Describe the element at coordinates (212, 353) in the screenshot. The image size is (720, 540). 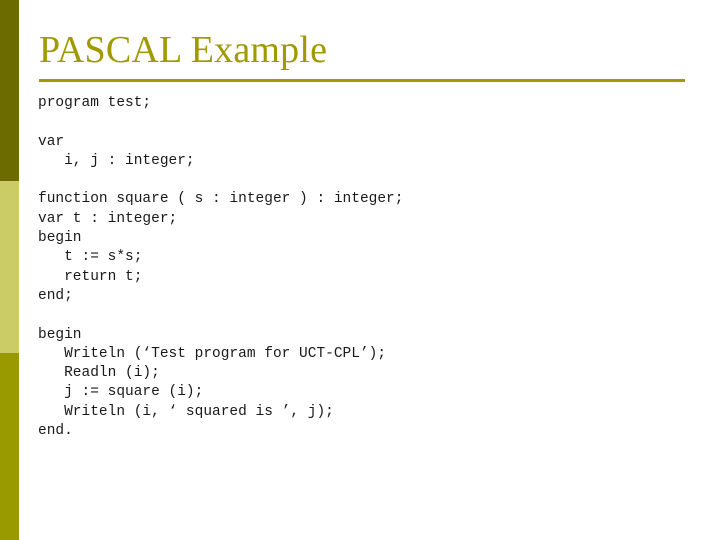
I see `code-line: Writeln (‘Test program for UCT-CPL’);` at that location.